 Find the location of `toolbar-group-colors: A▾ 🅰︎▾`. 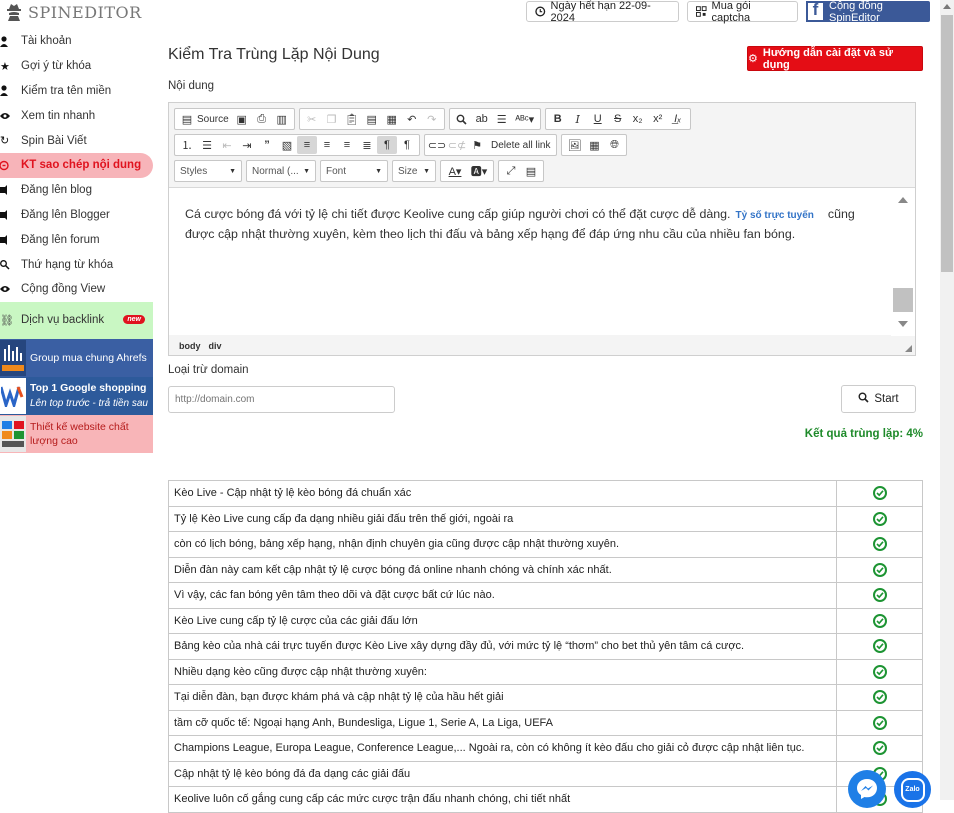

toolbar-group-colors: A▾ 🅰︎▾ is located at coordinates (467, 171).